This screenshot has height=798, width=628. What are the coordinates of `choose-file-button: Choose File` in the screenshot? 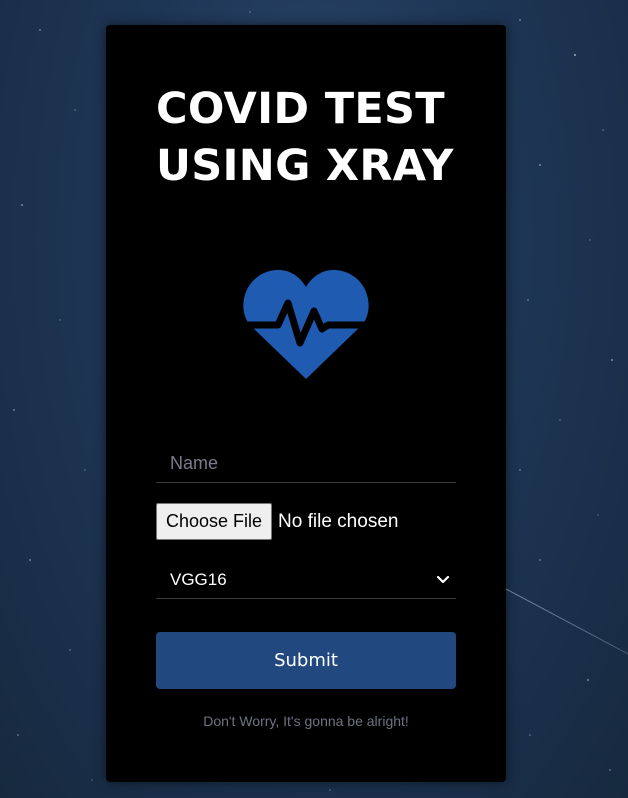 It's located at (214, 521).